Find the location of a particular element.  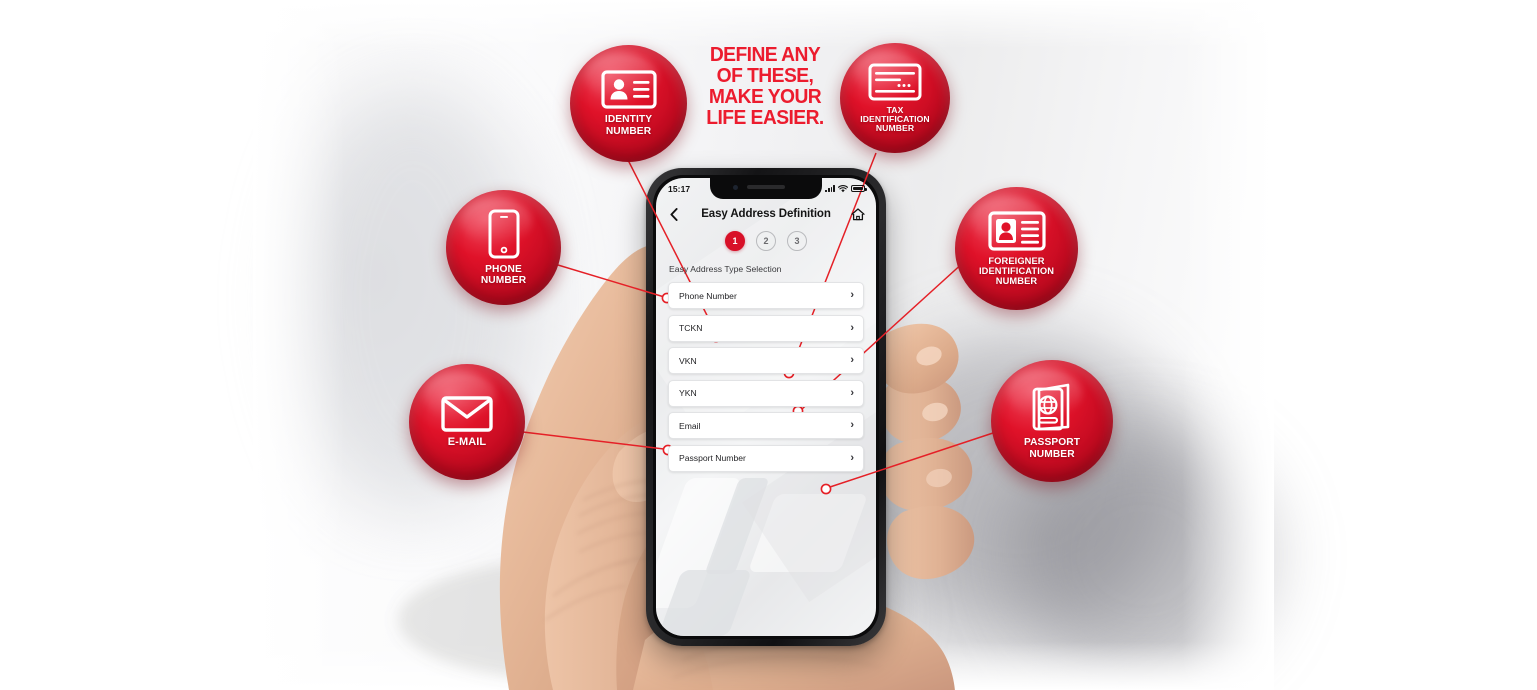

step-3: 3 is located at coordinates (797, 241).